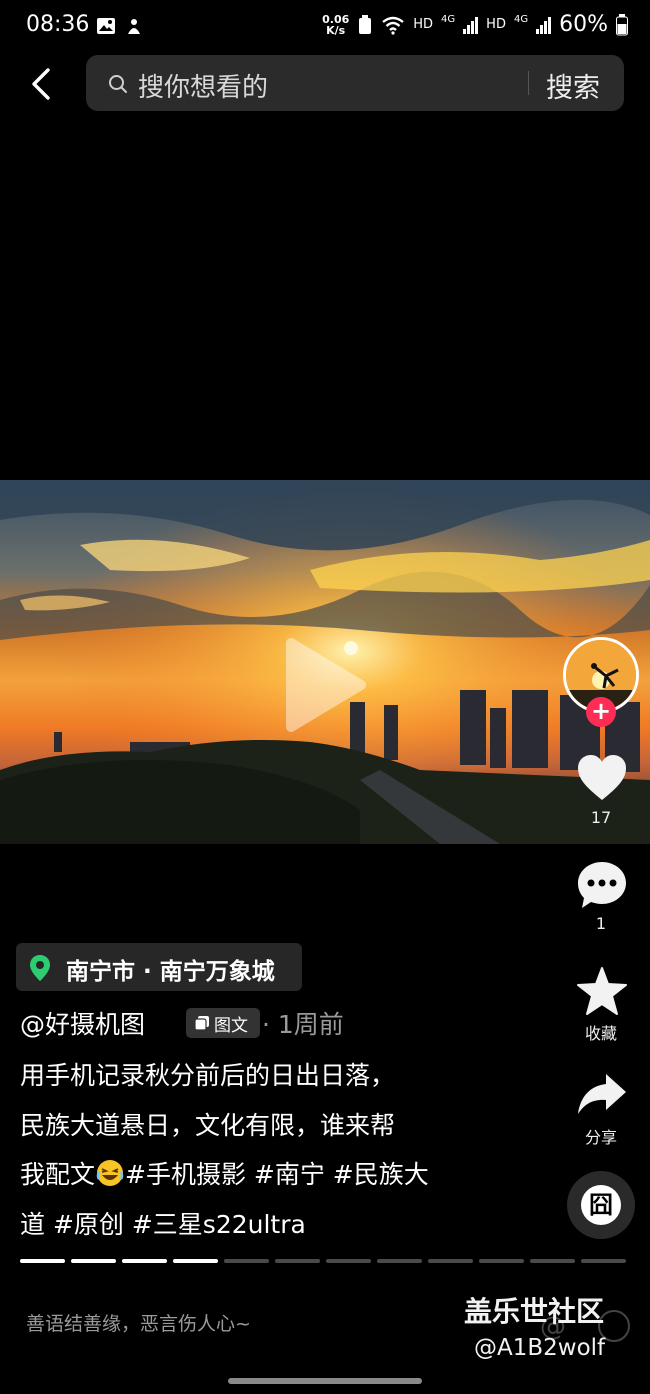 This screenshot has height=1394, width=650. I want to click on share-arrow-icon, so click(602, 1094).